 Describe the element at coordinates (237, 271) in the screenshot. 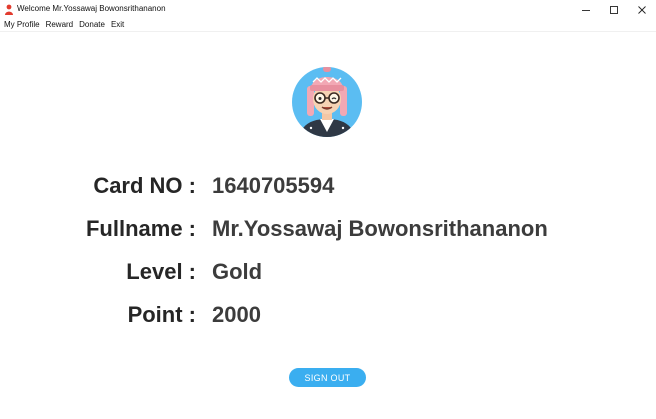

I see `level-value: Gold` at that location.